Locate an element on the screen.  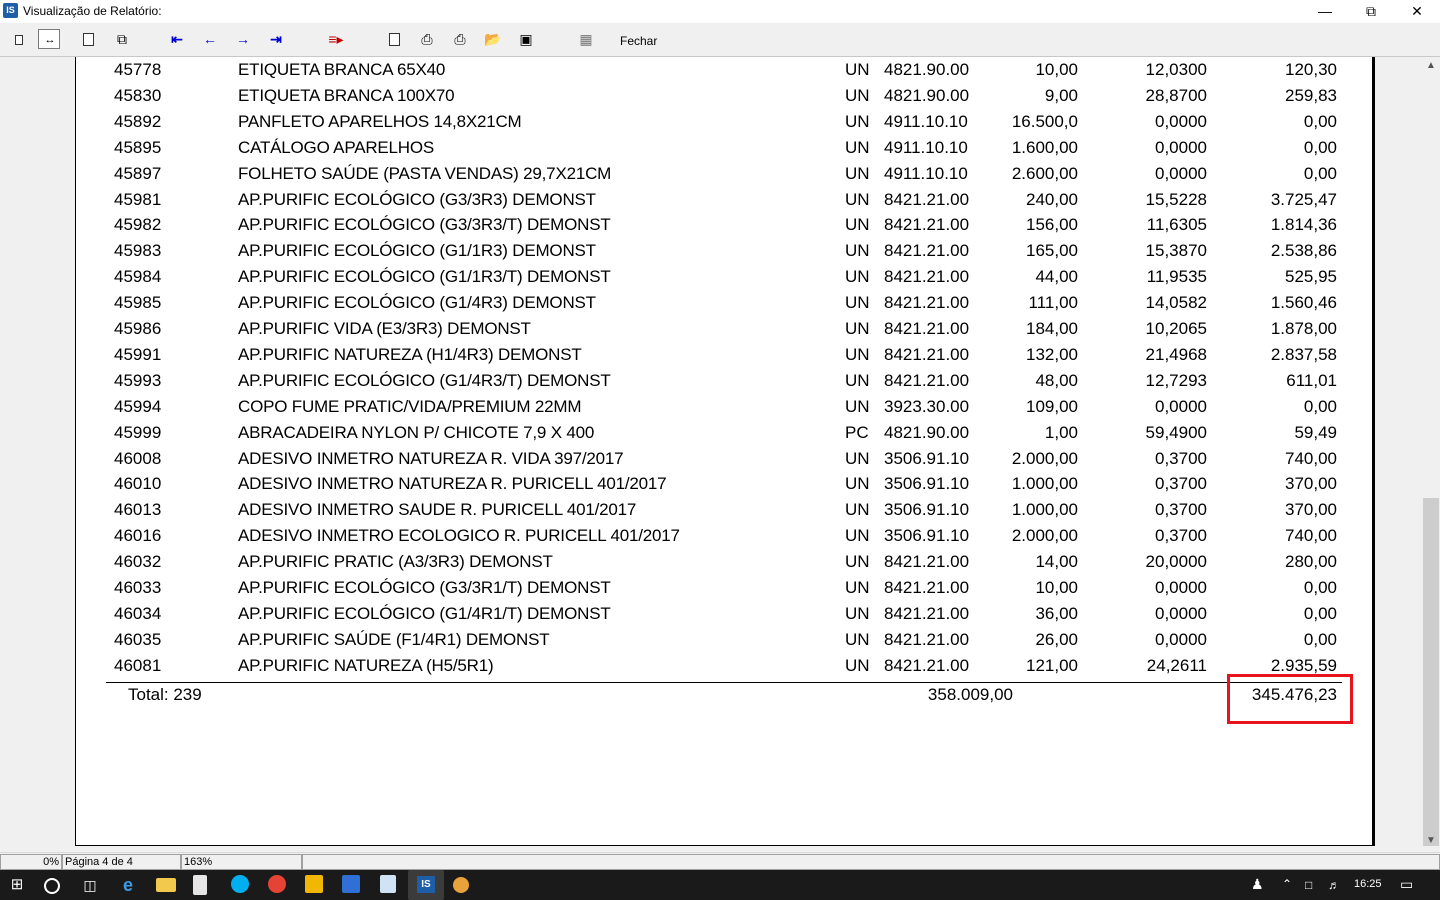
print-setup-button: ⎙ is located at coordinates (427, 39).